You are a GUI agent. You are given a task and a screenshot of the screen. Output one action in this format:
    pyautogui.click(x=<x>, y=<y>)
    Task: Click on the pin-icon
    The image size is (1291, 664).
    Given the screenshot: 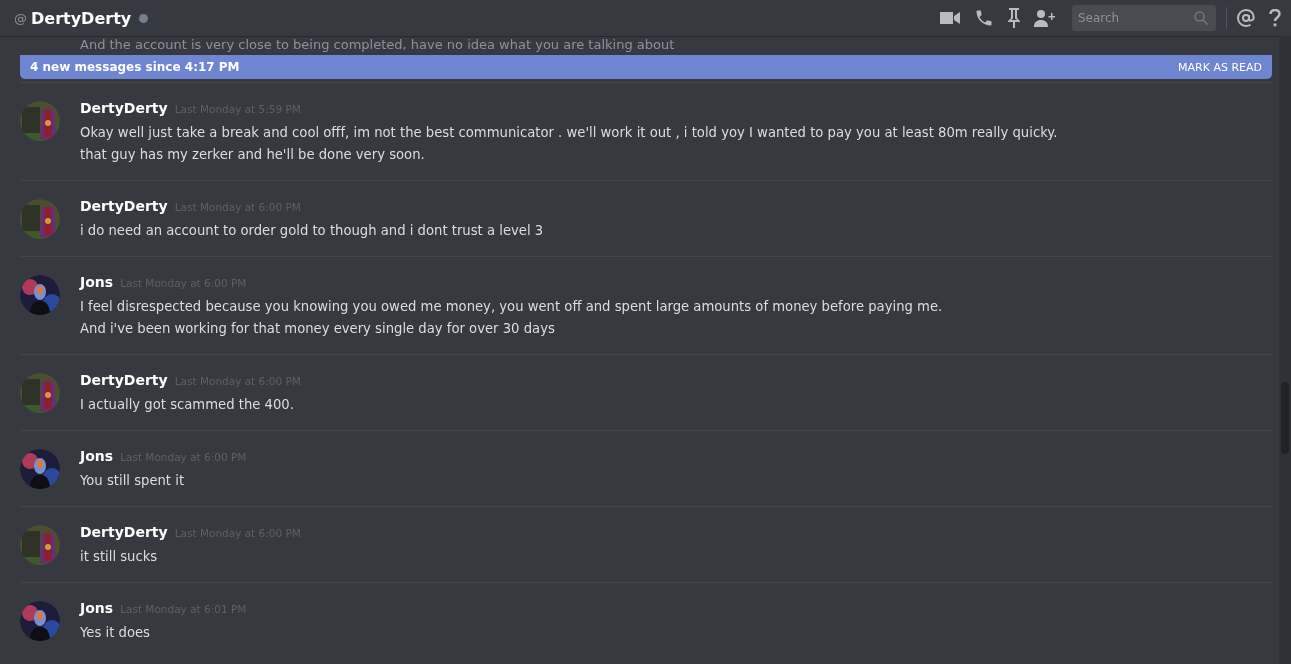 What is the action you would take?
    pyautogui.click(x=1014, y=18)
    